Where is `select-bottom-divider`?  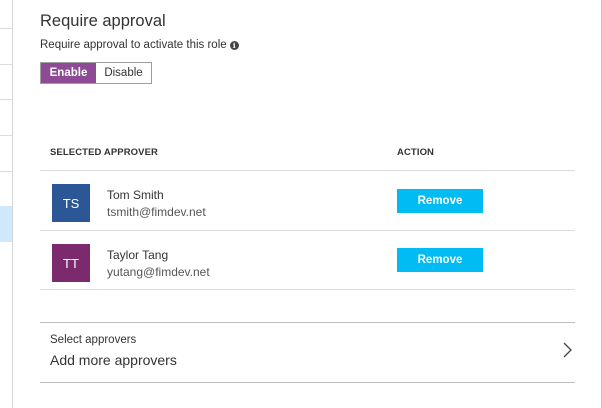
select-bottom-divider is located at coordinates (307, 382).